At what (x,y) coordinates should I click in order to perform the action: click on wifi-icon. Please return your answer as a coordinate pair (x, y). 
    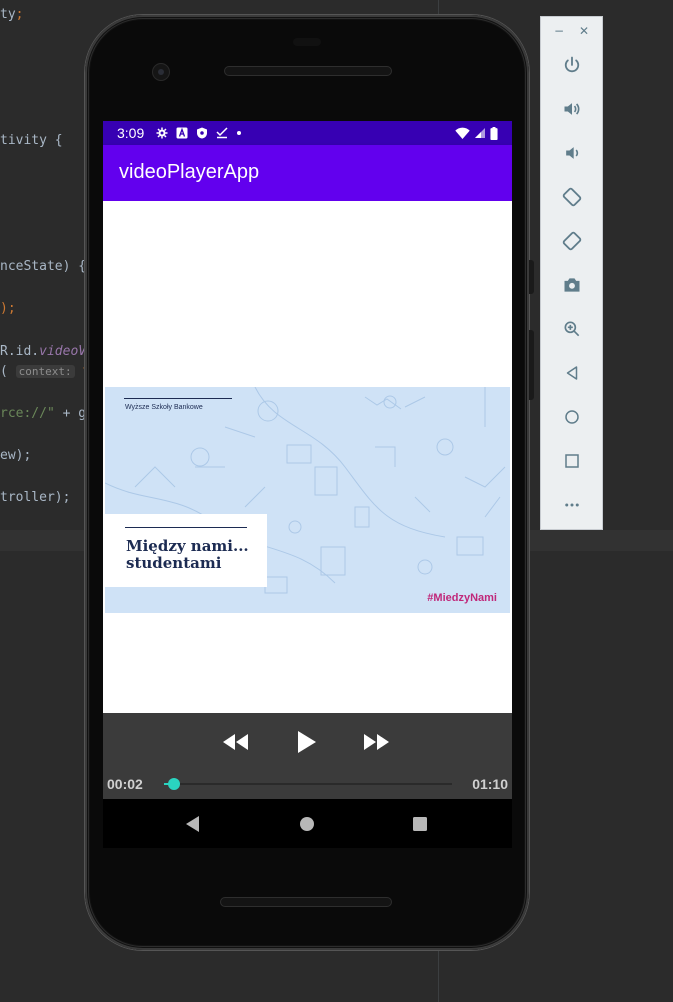
    Looking at the image, I should click on (462, 133).